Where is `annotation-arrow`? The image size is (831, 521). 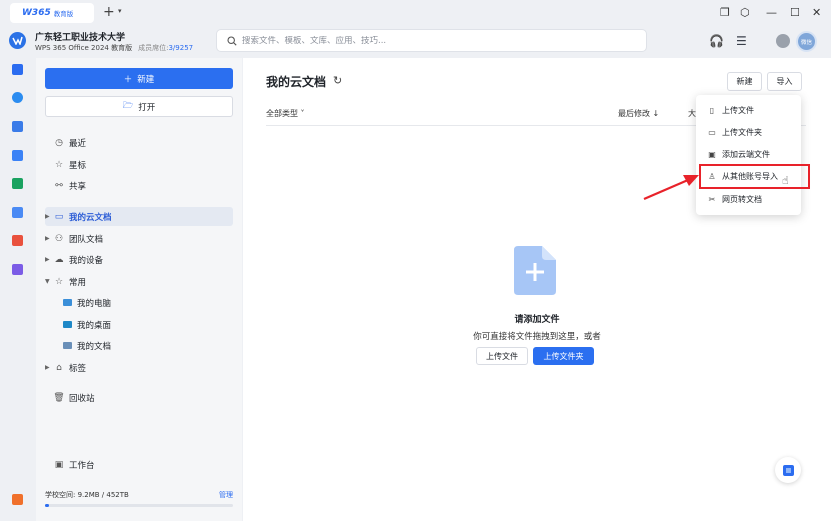
annotation-arrow is located at coordinates (671, 188).